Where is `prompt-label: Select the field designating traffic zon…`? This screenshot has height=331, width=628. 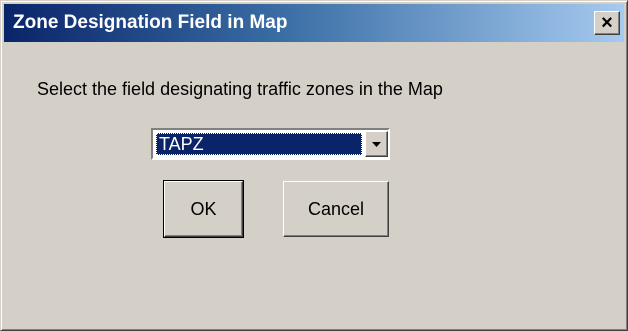
prompt-label: Select the field designating traffic zon… is located at coordinates (240, 89).